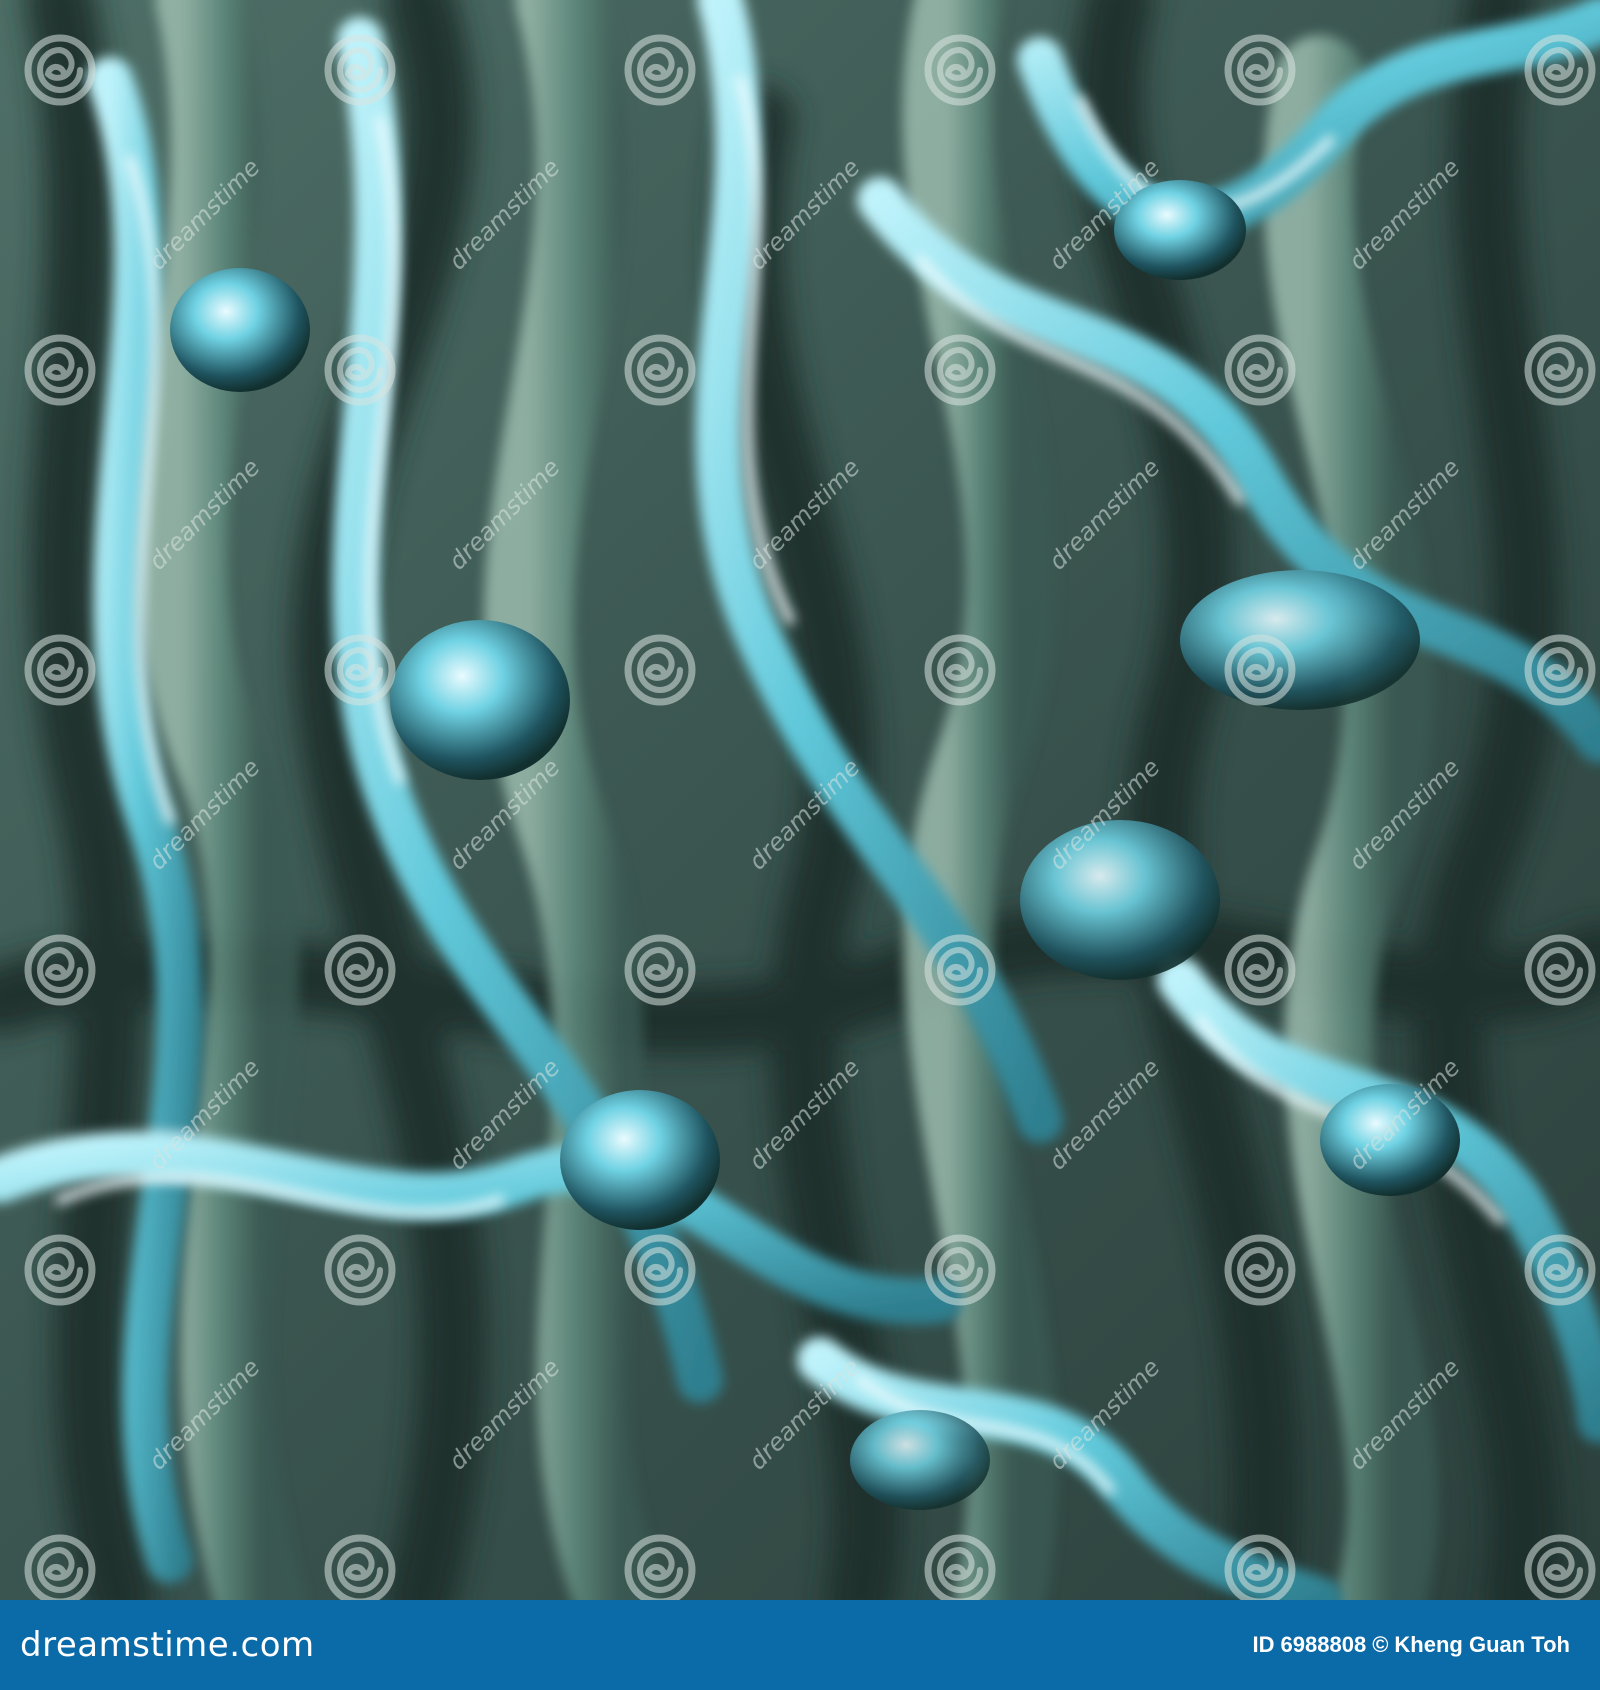  I want to click on id-label: ID, so click(1263, 1644).